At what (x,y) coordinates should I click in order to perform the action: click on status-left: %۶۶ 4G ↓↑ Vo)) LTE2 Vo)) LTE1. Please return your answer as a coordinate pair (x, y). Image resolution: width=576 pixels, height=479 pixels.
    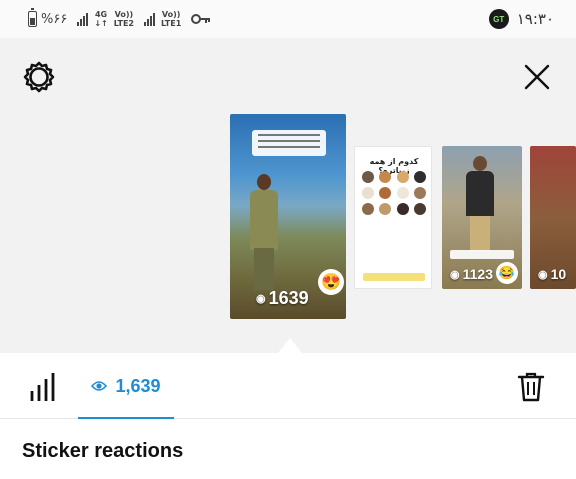
    Looking at the image, I should click on (119, 19).